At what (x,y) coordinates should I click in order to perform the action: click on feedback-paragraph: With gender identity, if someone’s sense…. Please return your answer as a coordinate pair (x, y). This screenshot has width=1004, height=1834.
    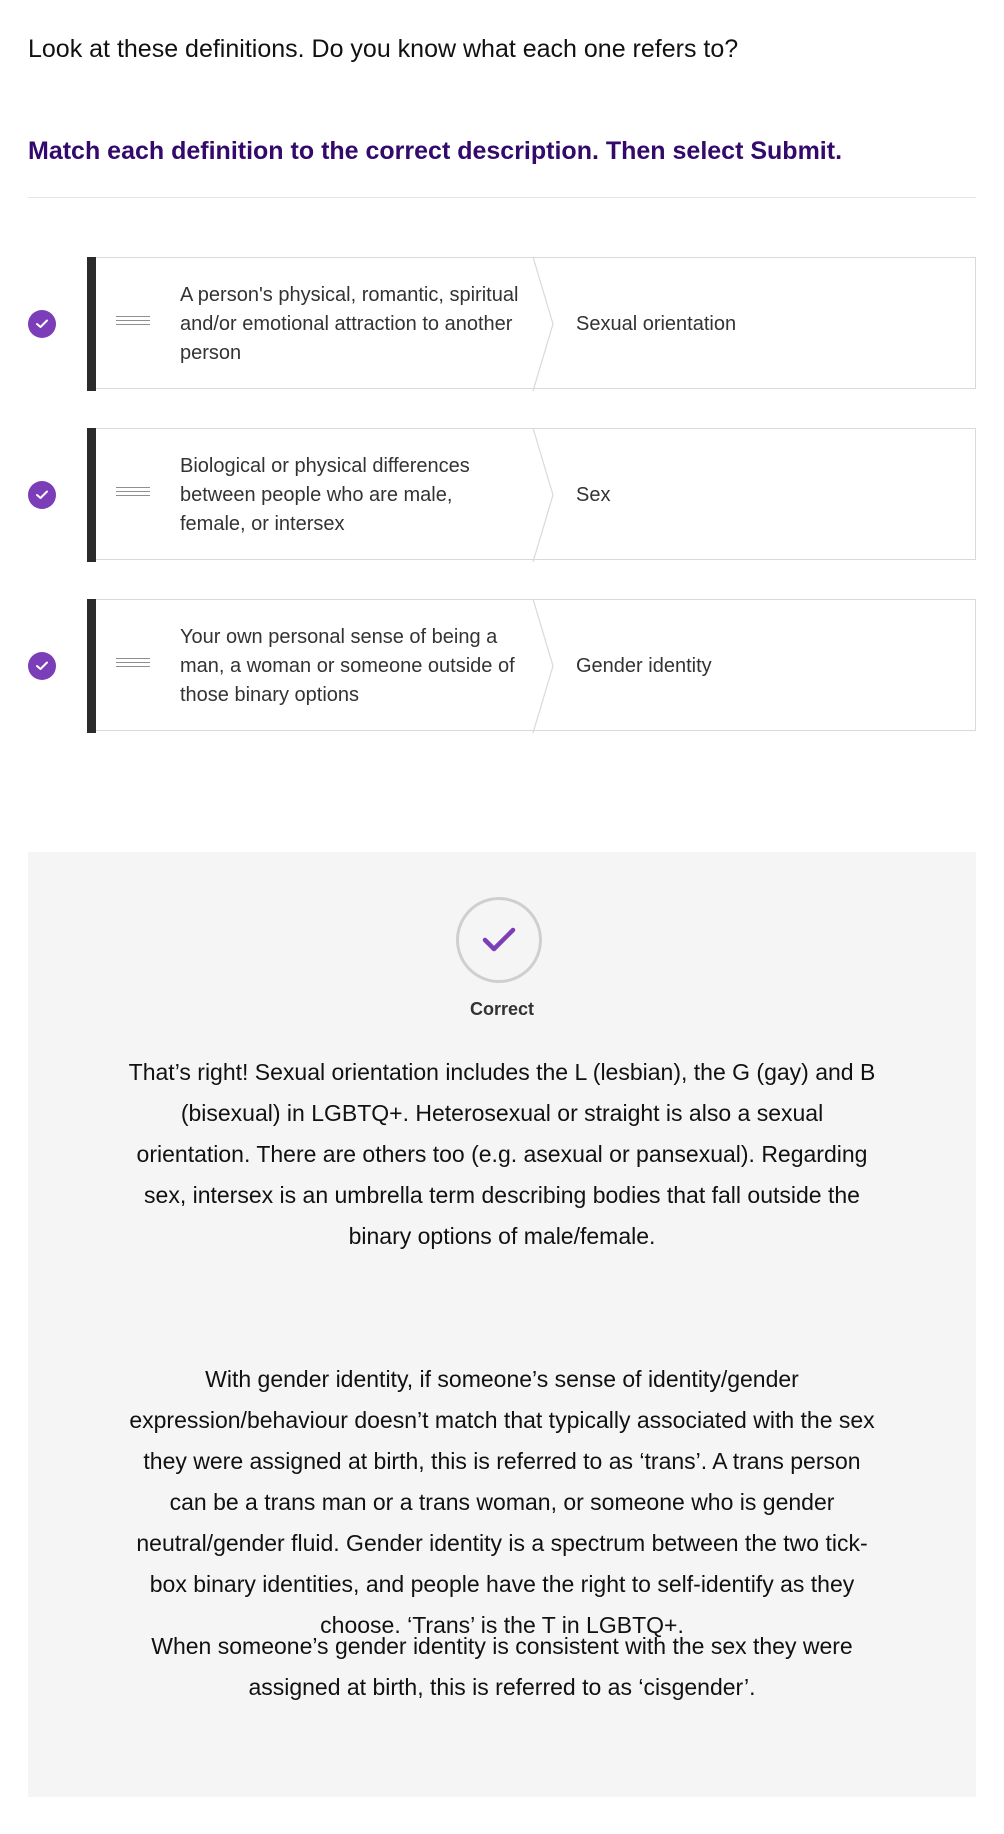
    Looking at the image, I should click on (502, 1502).